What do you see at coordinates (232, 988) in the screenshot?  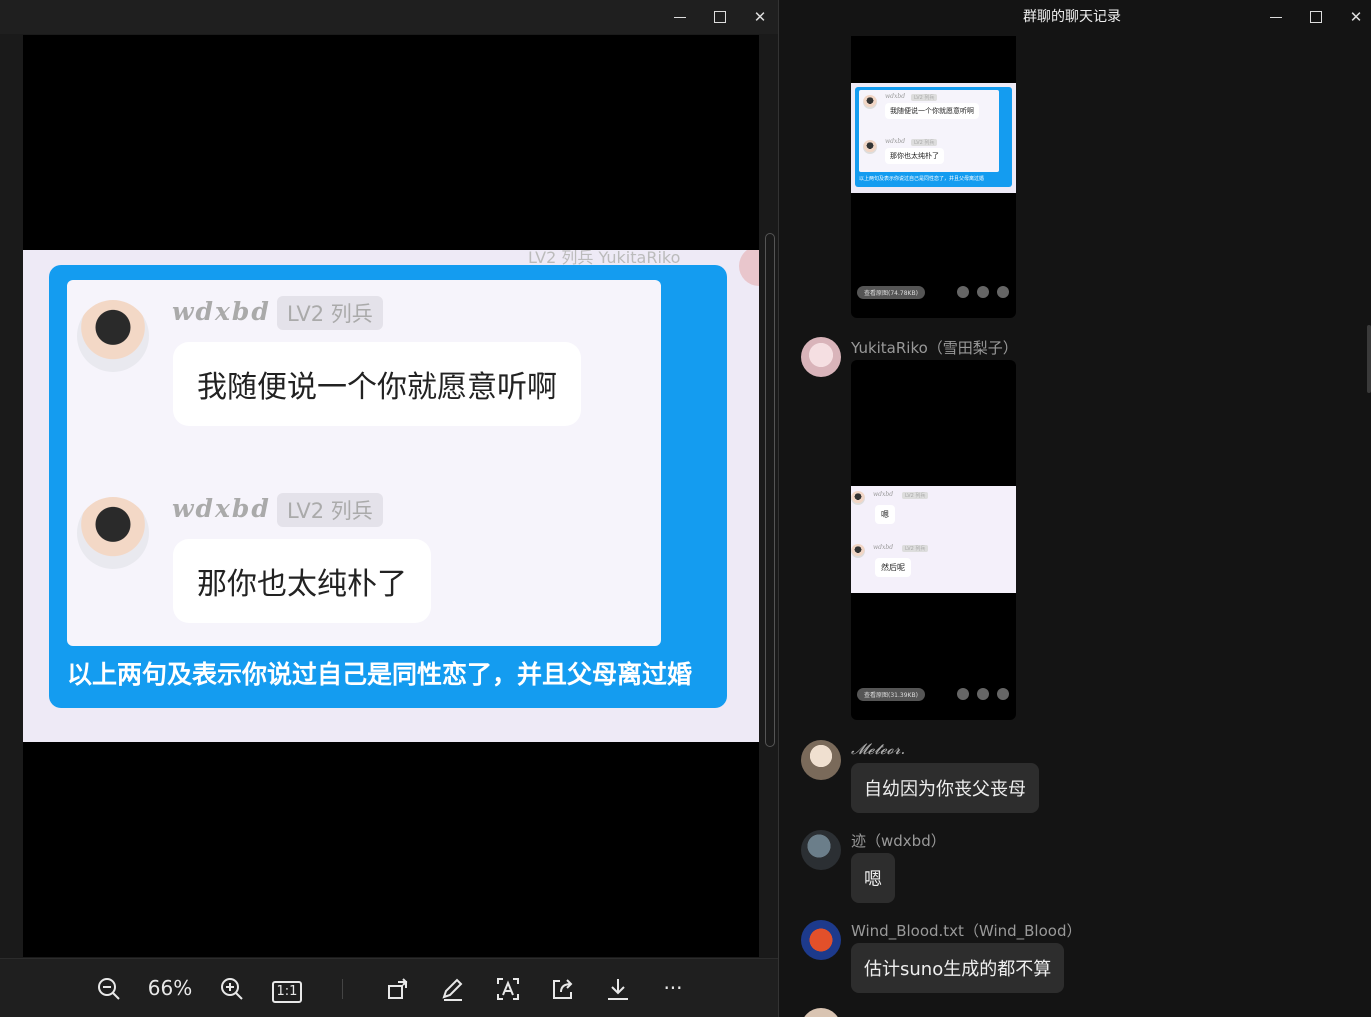 I see `zoom-in-icon` at bounding box center [232, 988].